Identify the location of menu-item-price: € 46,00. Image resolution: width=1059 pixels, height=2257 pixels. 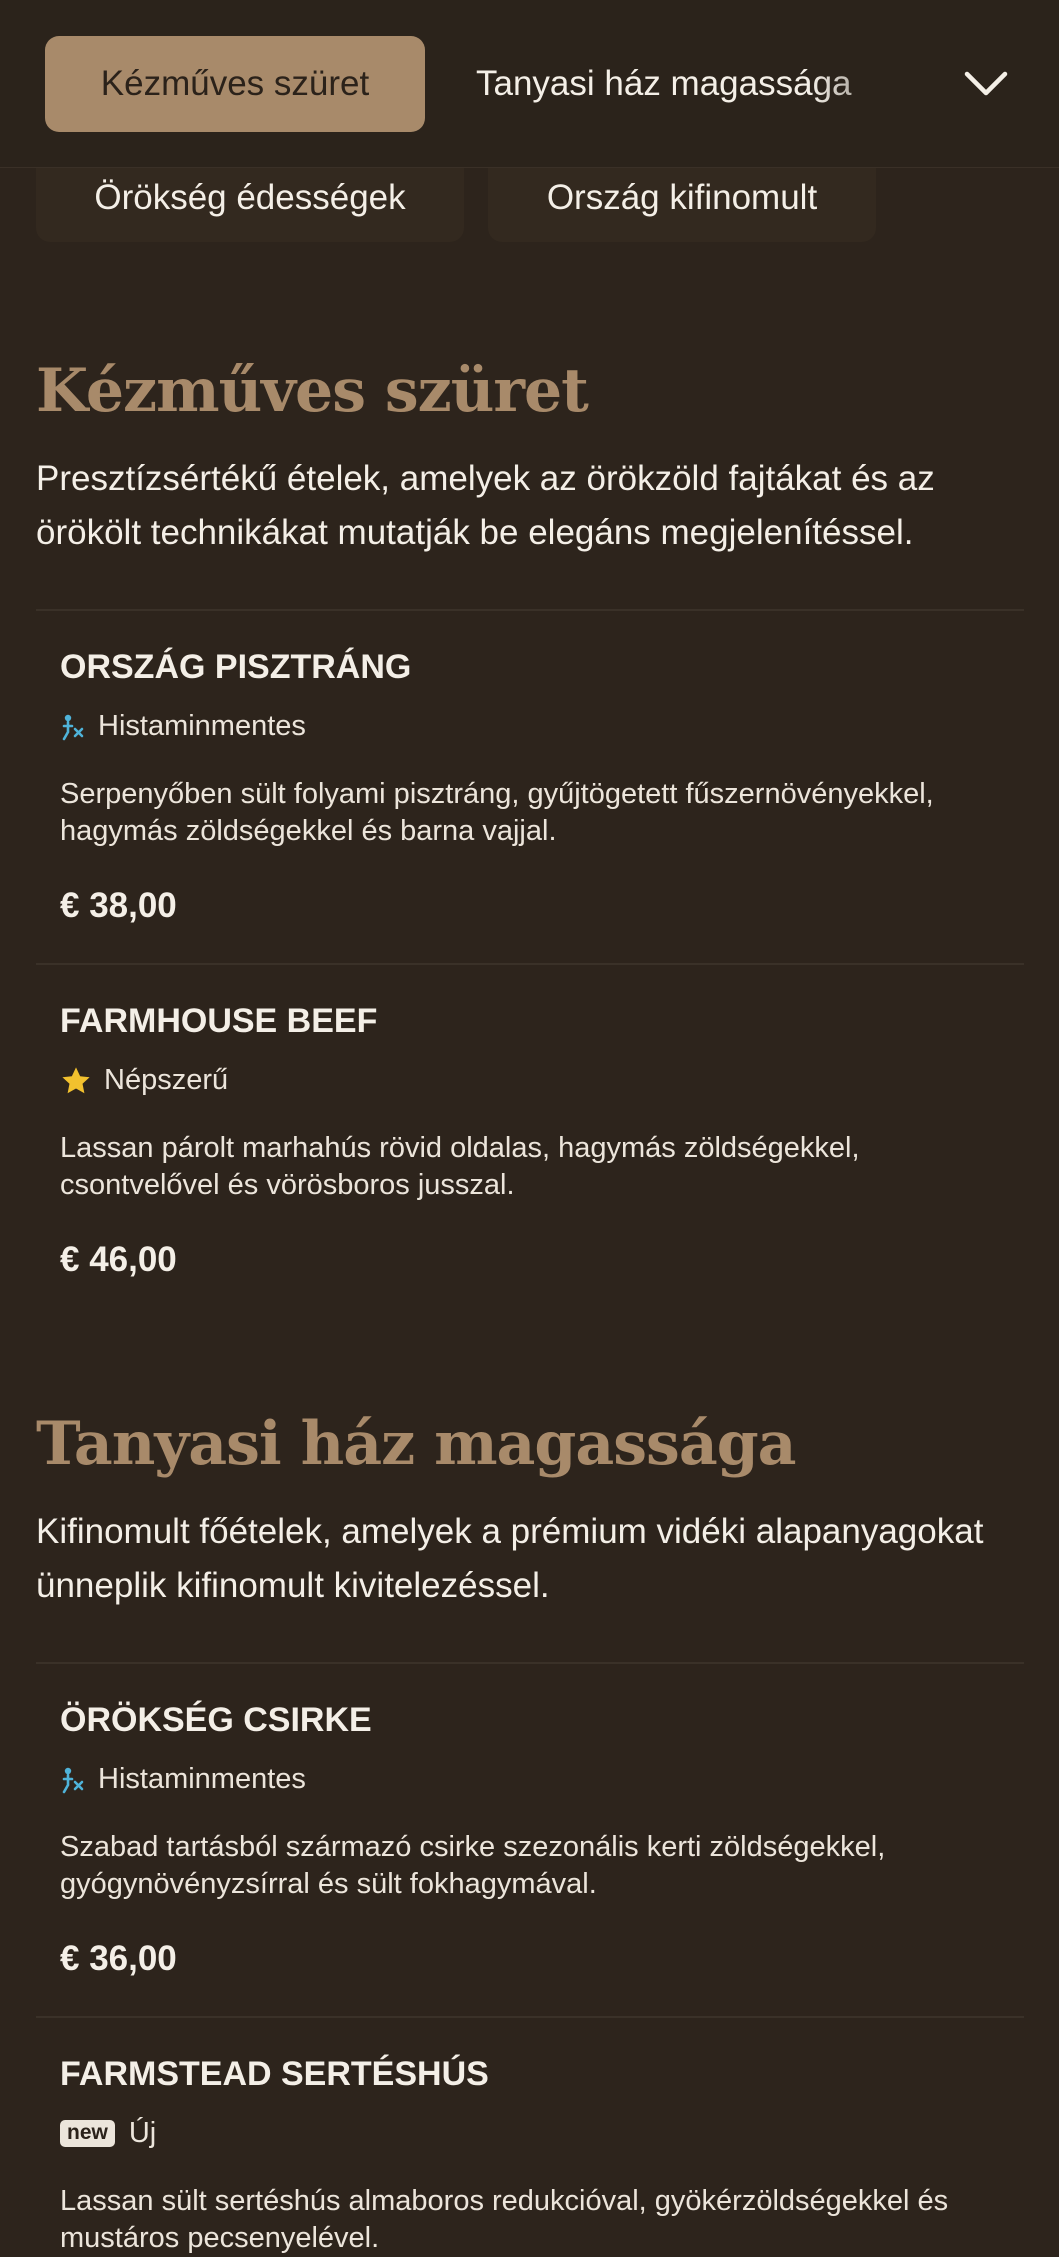
(118, 1259).